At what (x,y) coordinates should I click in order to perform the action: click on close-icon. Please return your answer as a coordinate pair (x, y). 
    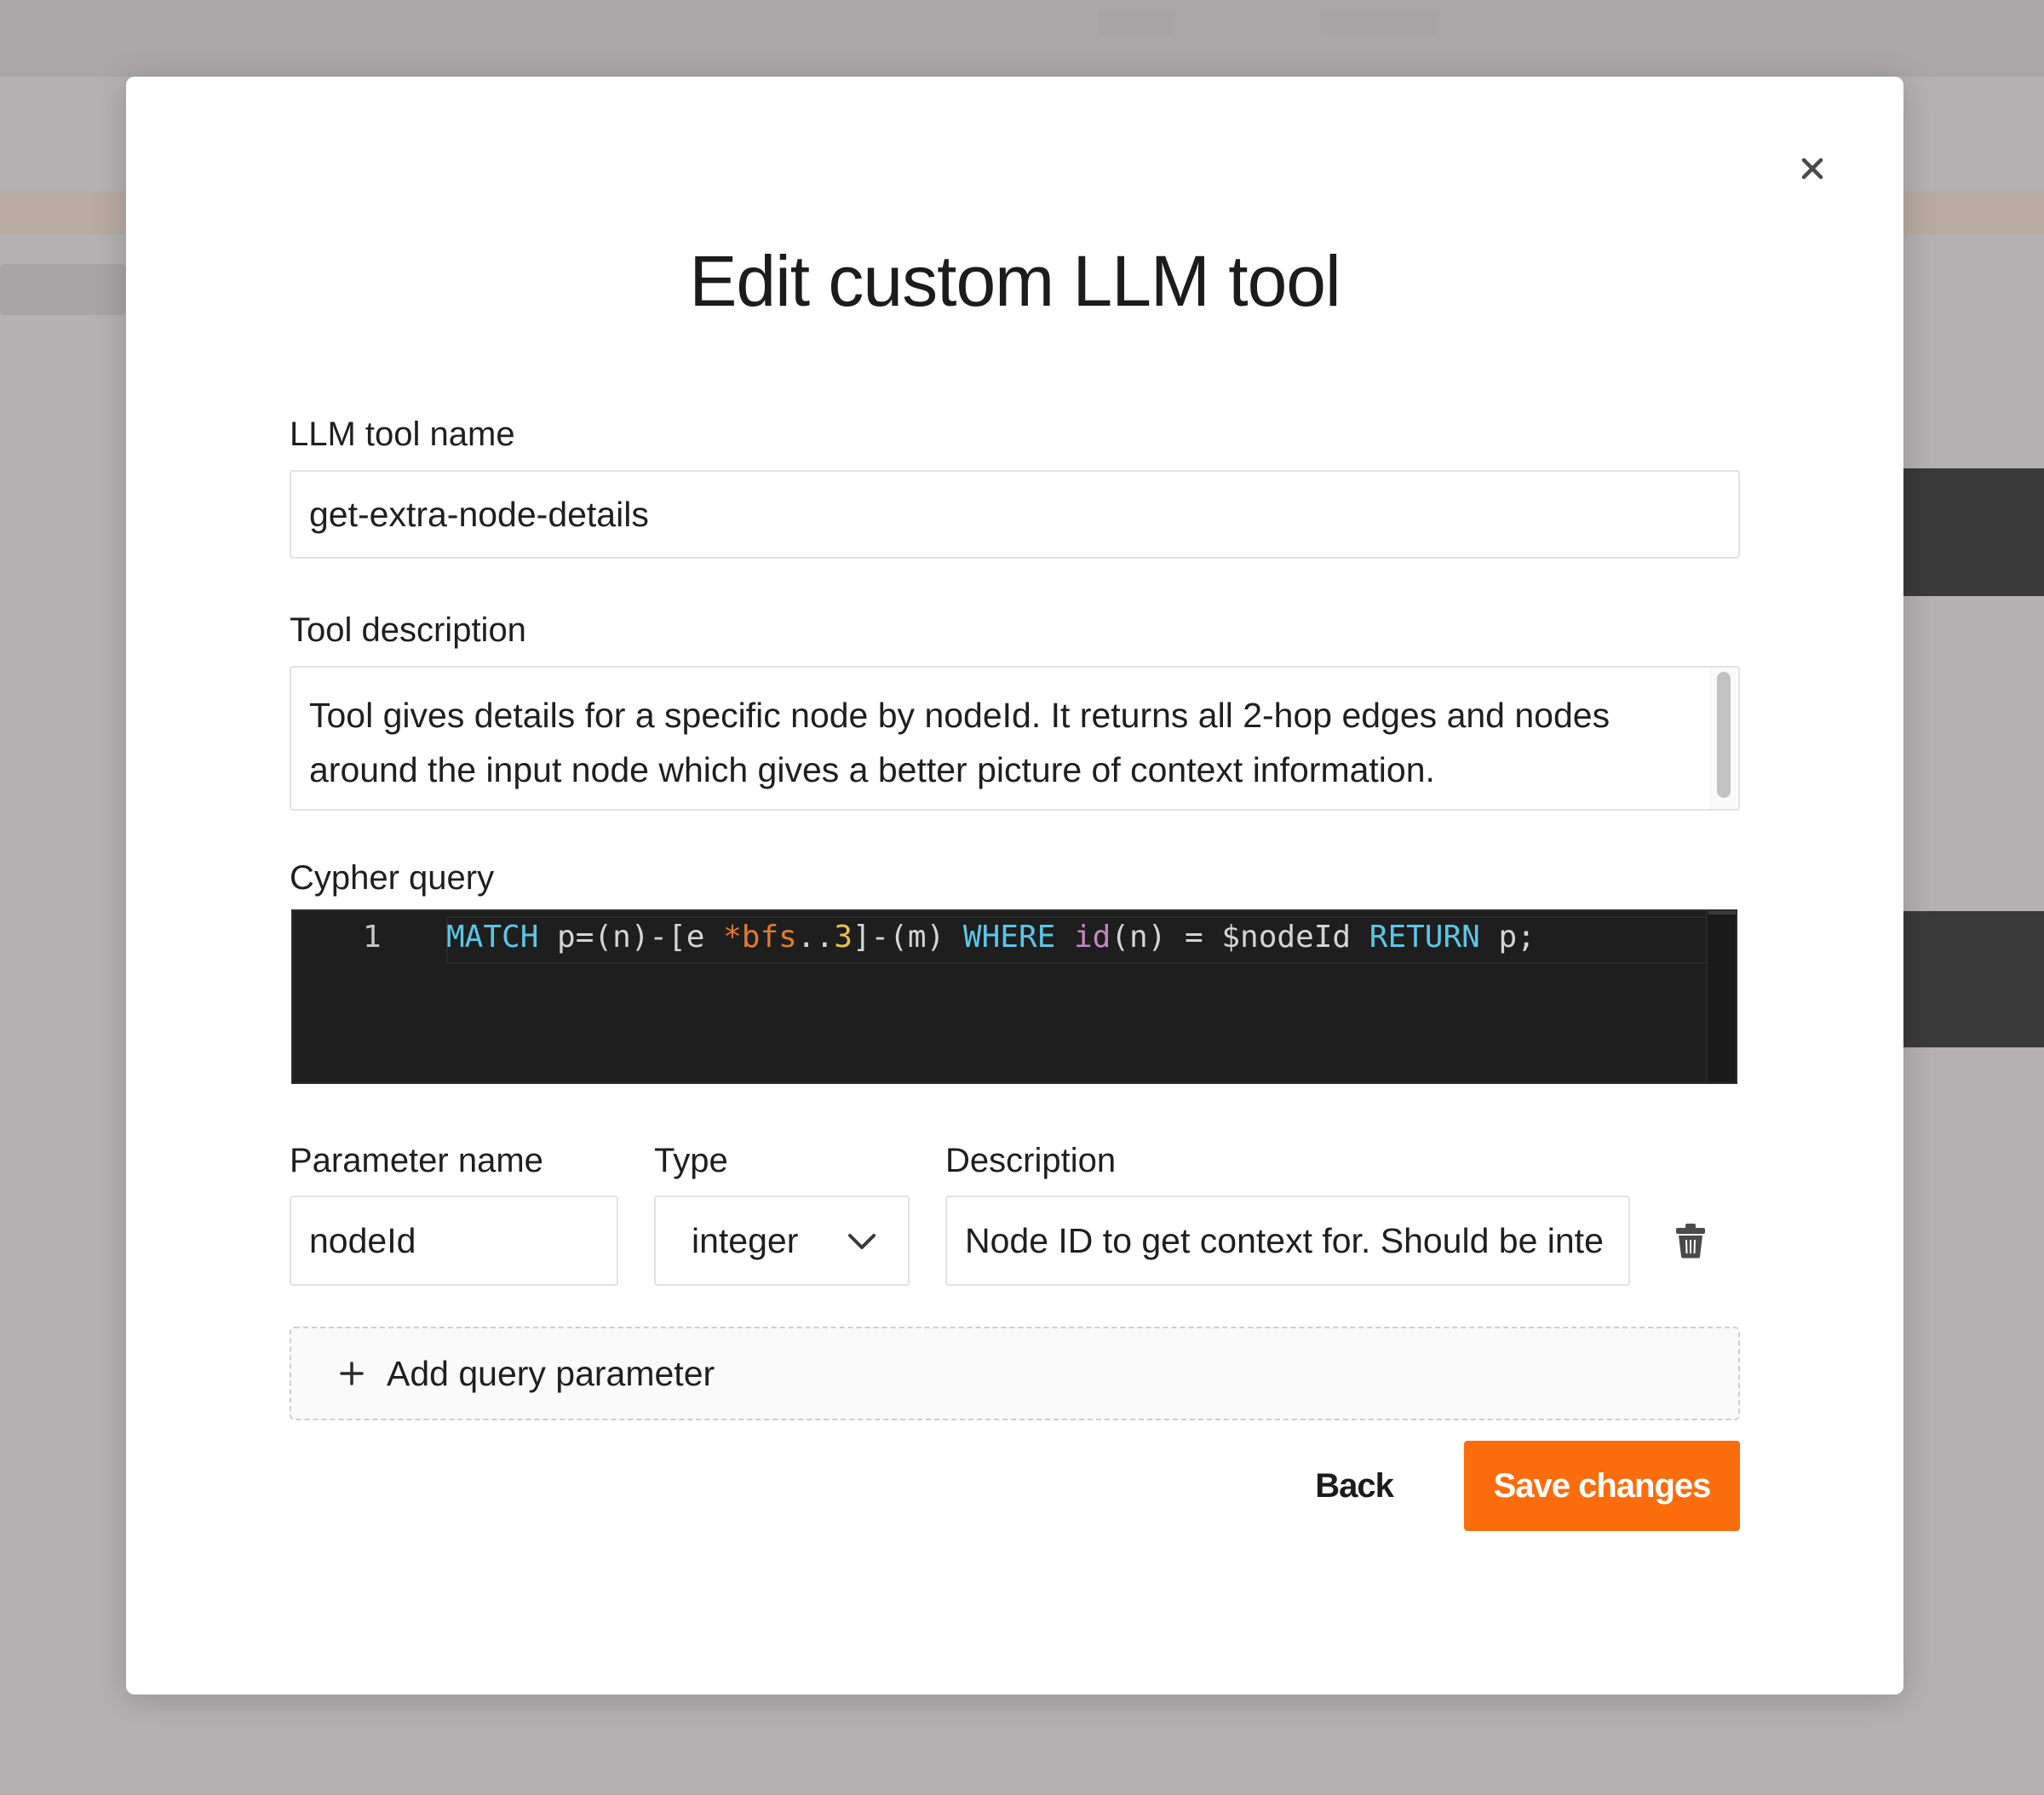
    Looking at the image, I should click on (1812, 169).